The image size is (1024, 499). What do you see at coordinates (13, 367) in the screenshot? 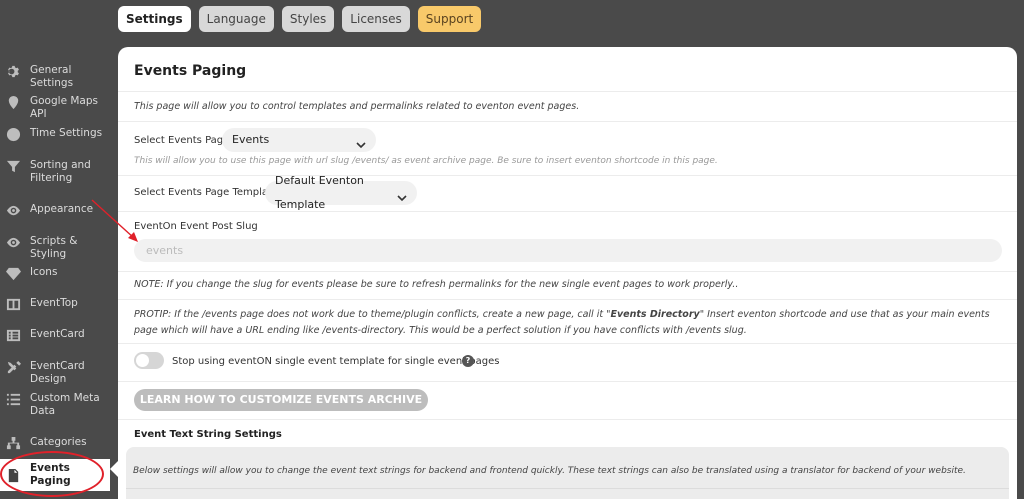
I see `tools-icon` at bounding box center [13, 367].